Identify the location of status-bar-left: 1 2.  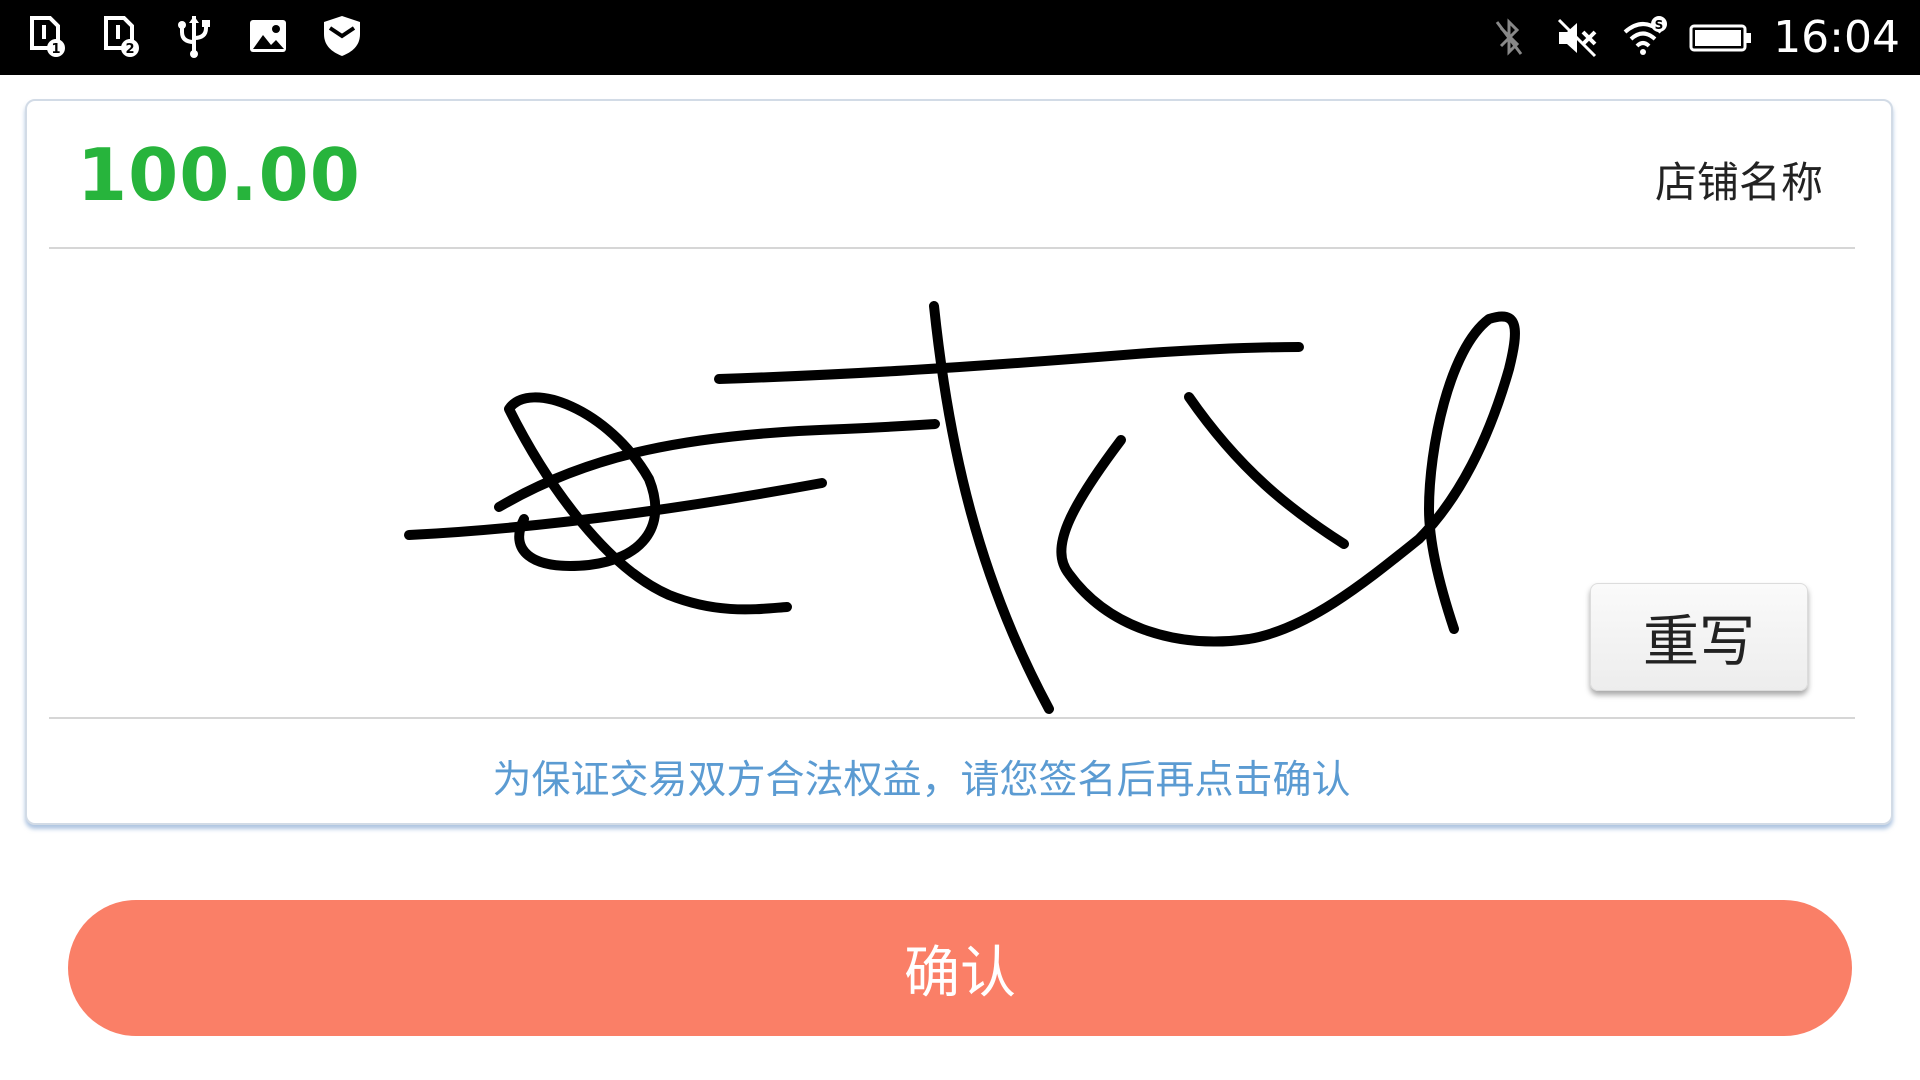
(194, 36).